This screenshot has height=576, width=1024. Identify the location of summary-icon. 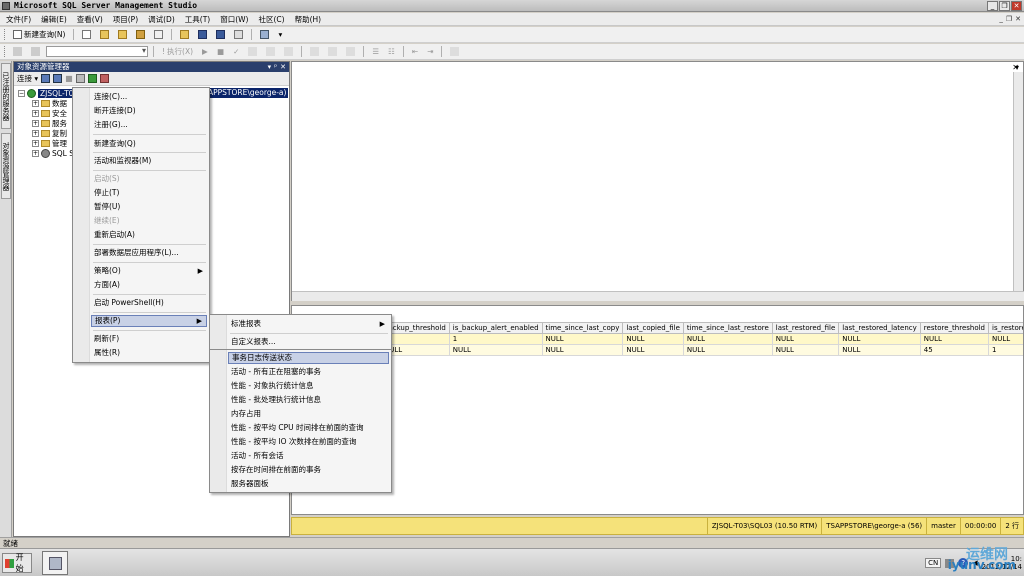
(104, 78).